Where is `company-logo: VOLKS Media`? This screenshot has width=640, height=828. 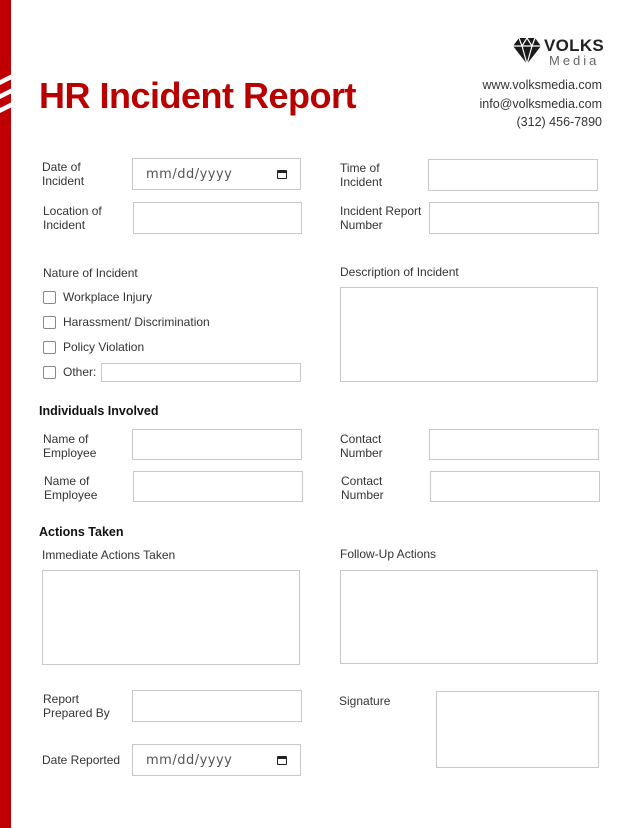 company-logo: VOLKS Media is located at coordinates (558, 53).